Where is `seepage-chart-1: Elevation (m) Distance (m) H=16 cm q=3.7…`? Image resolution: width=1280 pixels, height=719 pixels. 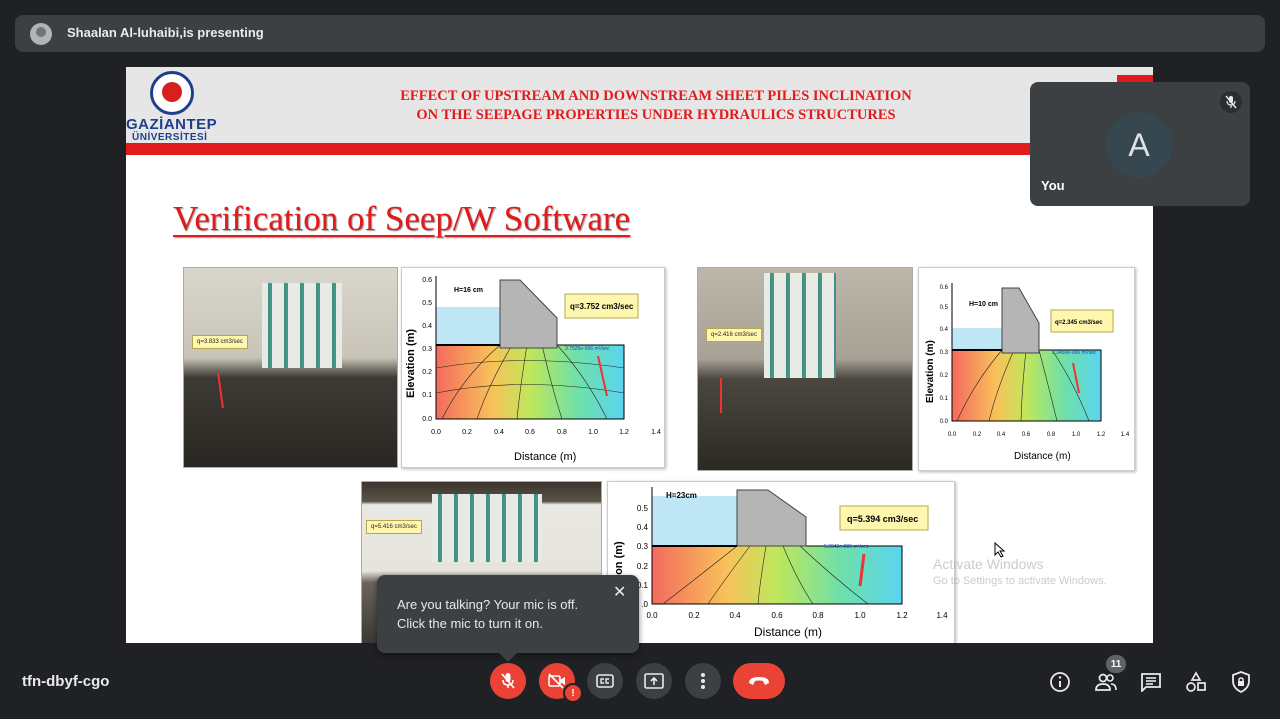 seepage-chart-1: Elevation (m) Distance (m) H=16 cm q=3.7… is located at coordinates (533, 367).